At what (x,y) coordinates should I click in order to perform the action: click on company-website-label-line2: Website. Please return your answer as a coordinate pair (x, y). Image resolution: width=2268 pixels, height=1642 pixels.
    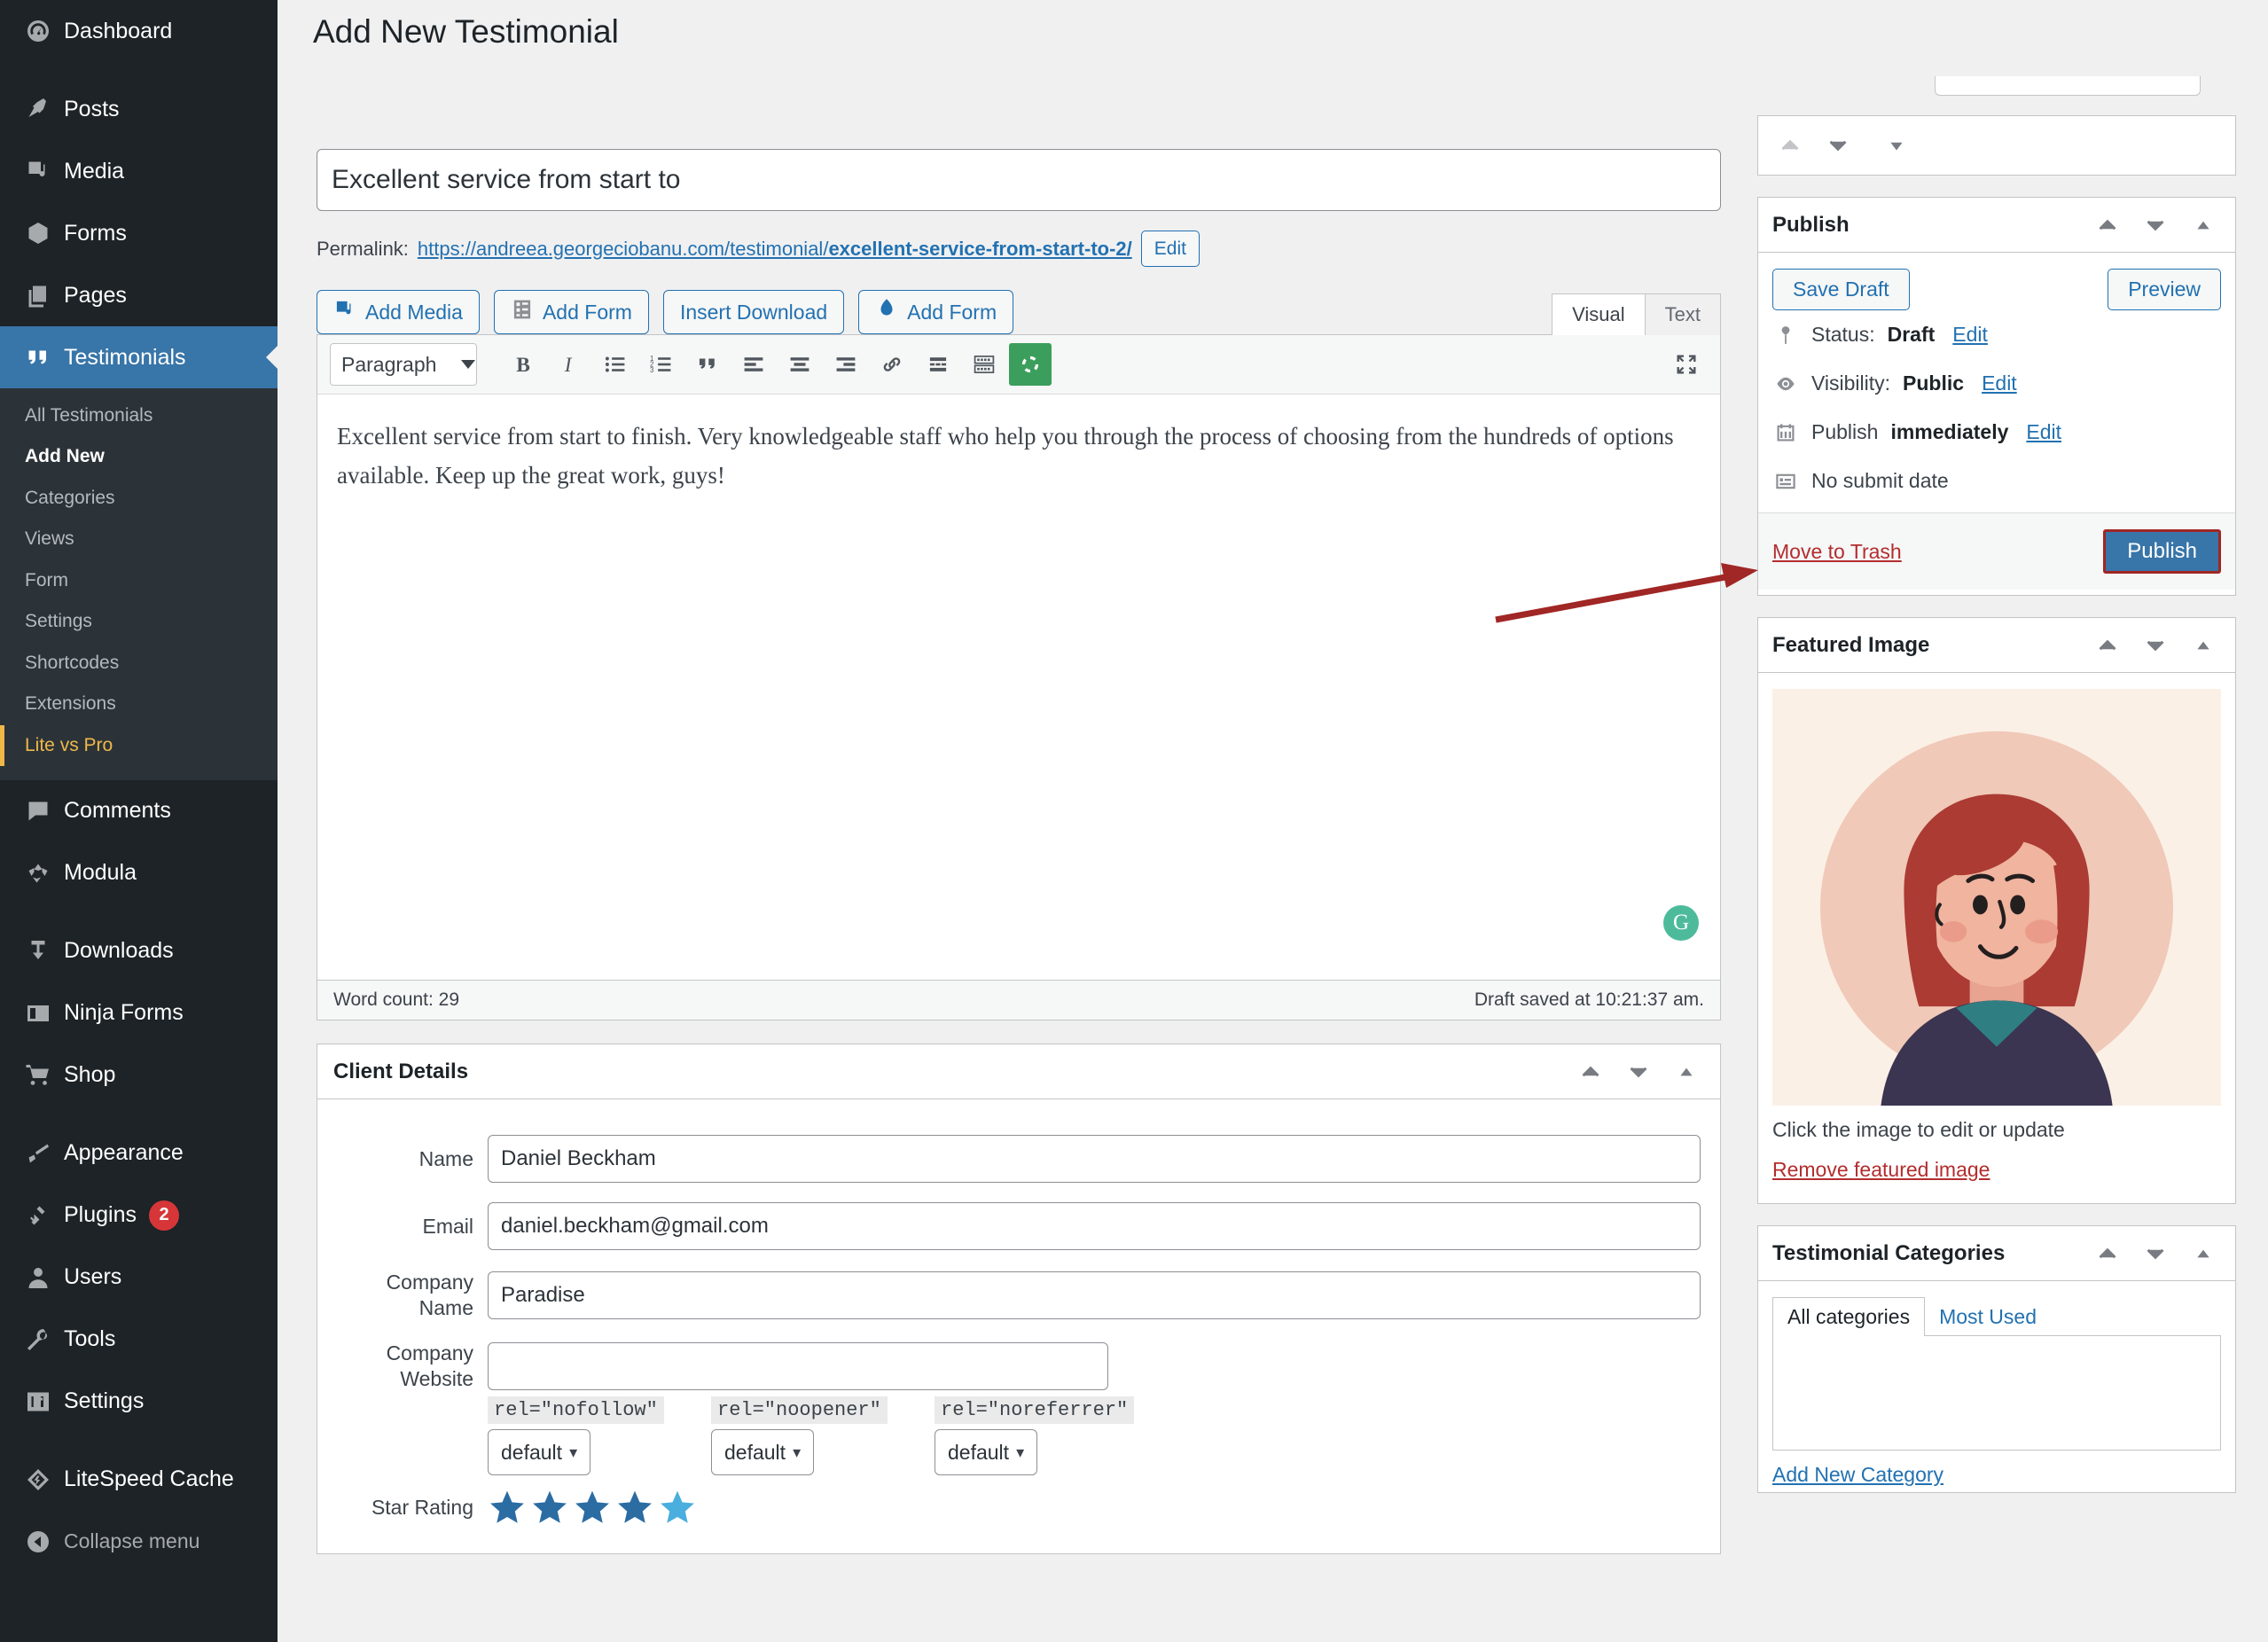
    Looking at the image, I should click on (436, 1378).